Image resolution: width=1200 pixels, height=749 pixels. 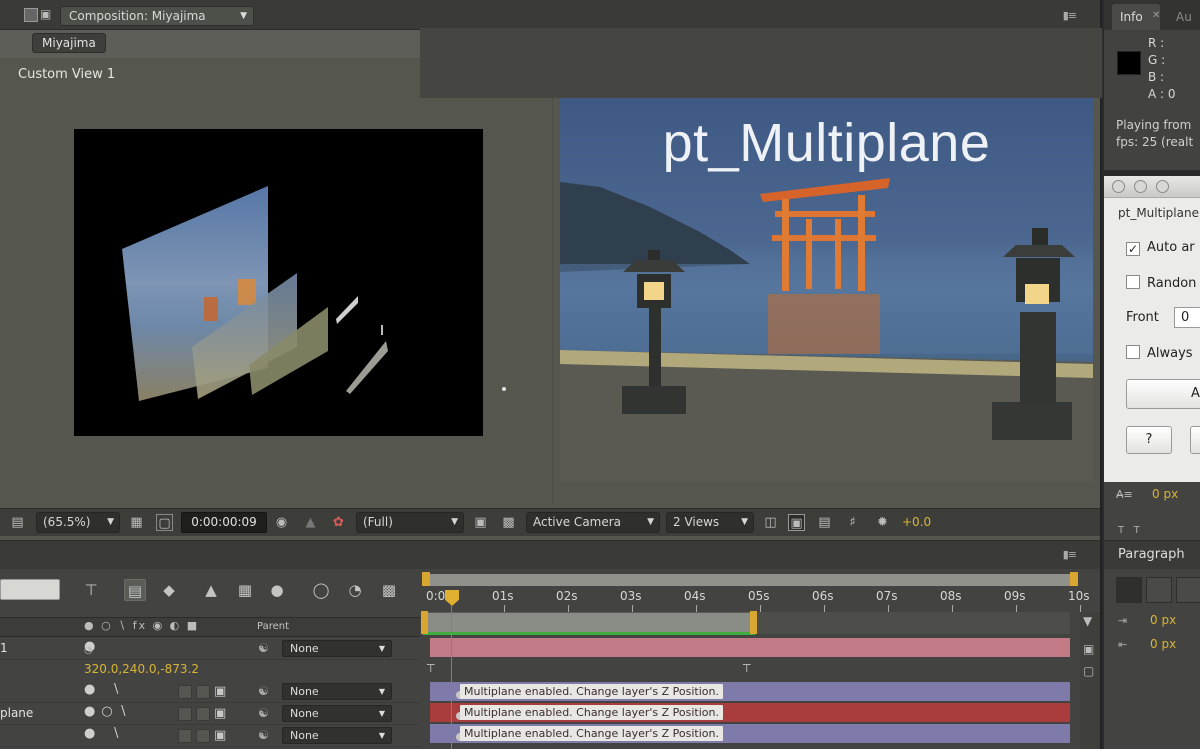 I want to click on layer-switches: ●○∖, so click(x=108, y=711).